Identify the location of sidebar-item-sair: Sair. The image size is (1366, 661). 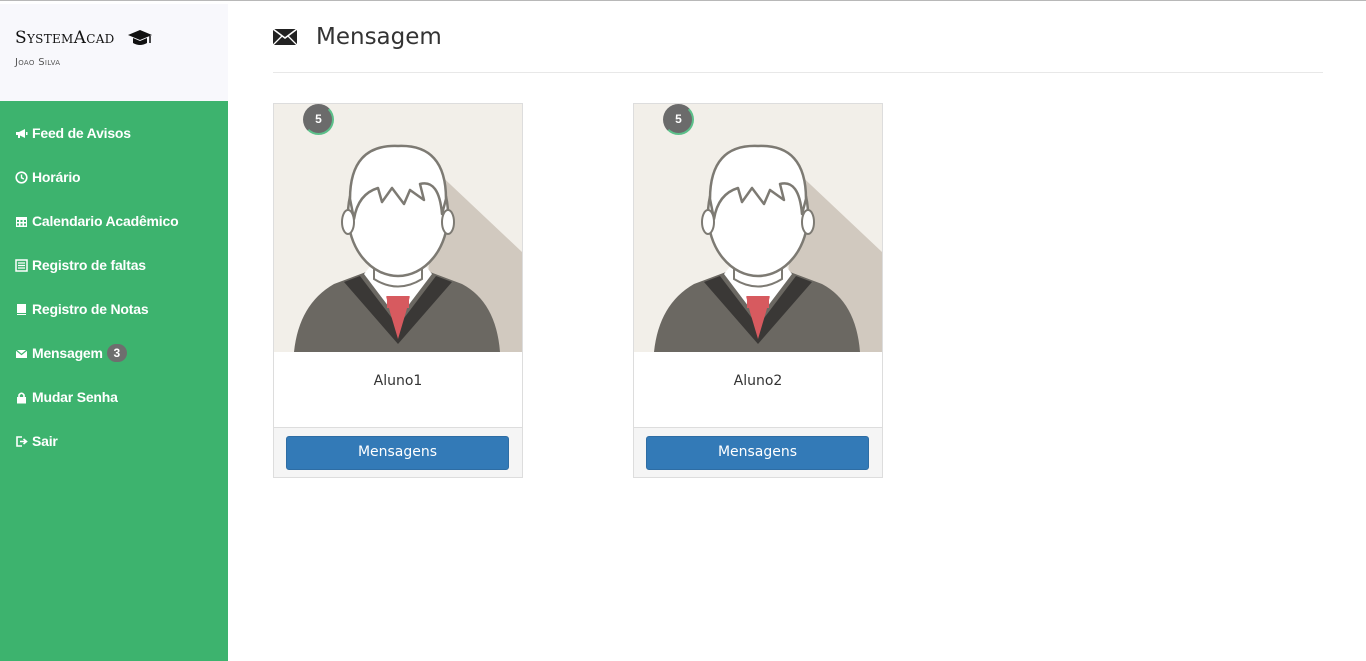
(114, 441).